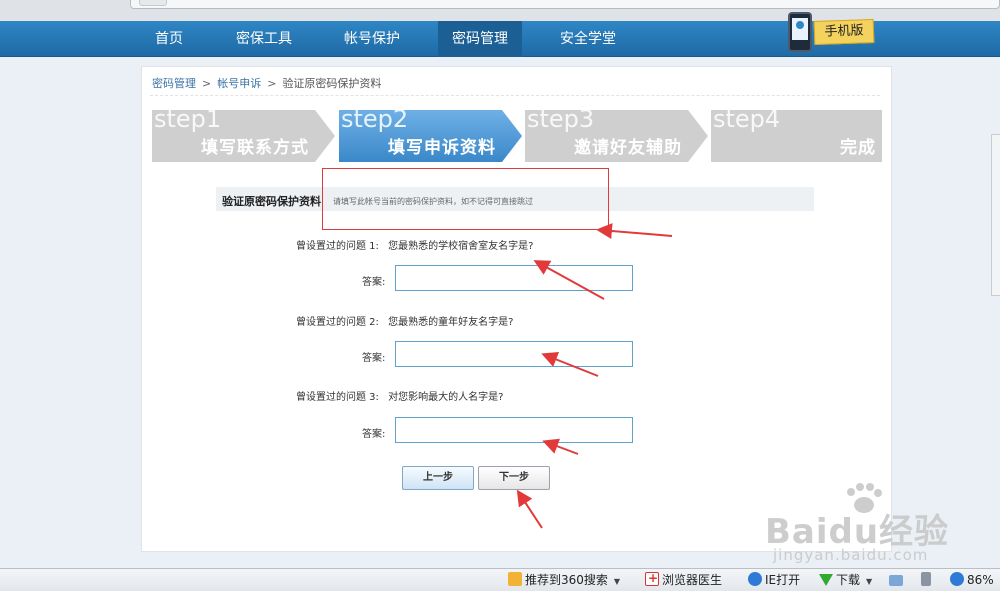 The height and width of the screenshot is (591, 1000). I want to click on nav-item-account-protection: 帐号保护, so click(372, 39).